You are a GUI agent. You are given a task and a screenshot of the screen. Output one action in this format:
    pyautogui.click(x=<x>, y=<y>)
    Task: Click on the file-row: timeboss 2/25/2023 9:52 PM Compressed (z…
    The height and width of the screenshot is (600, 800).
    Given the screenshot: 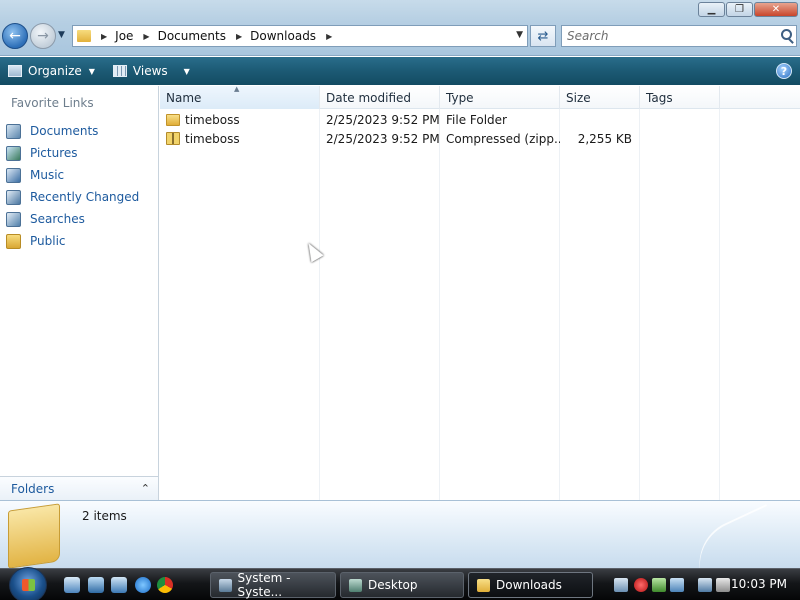 What is the action you would take?
    pyautogui.click(x=440, y=138)
    